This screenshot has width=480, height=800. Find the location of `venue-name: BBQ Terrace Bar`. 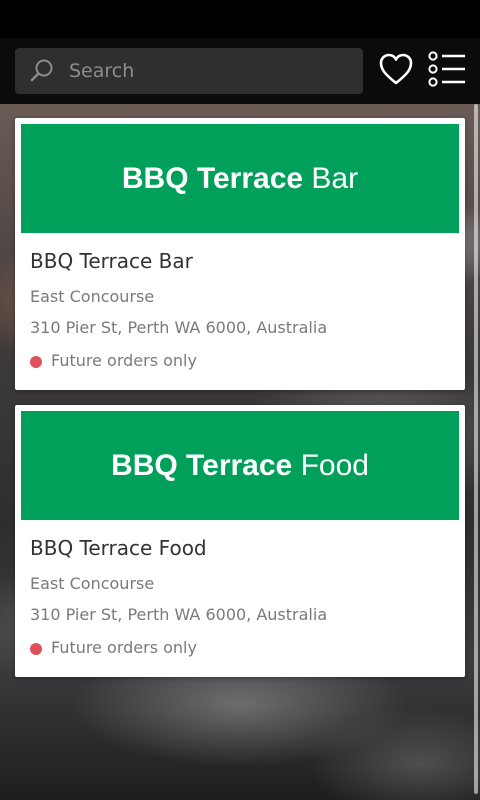

venue-name: BBQ Terrace Bar is located at coordinates (111, 261).